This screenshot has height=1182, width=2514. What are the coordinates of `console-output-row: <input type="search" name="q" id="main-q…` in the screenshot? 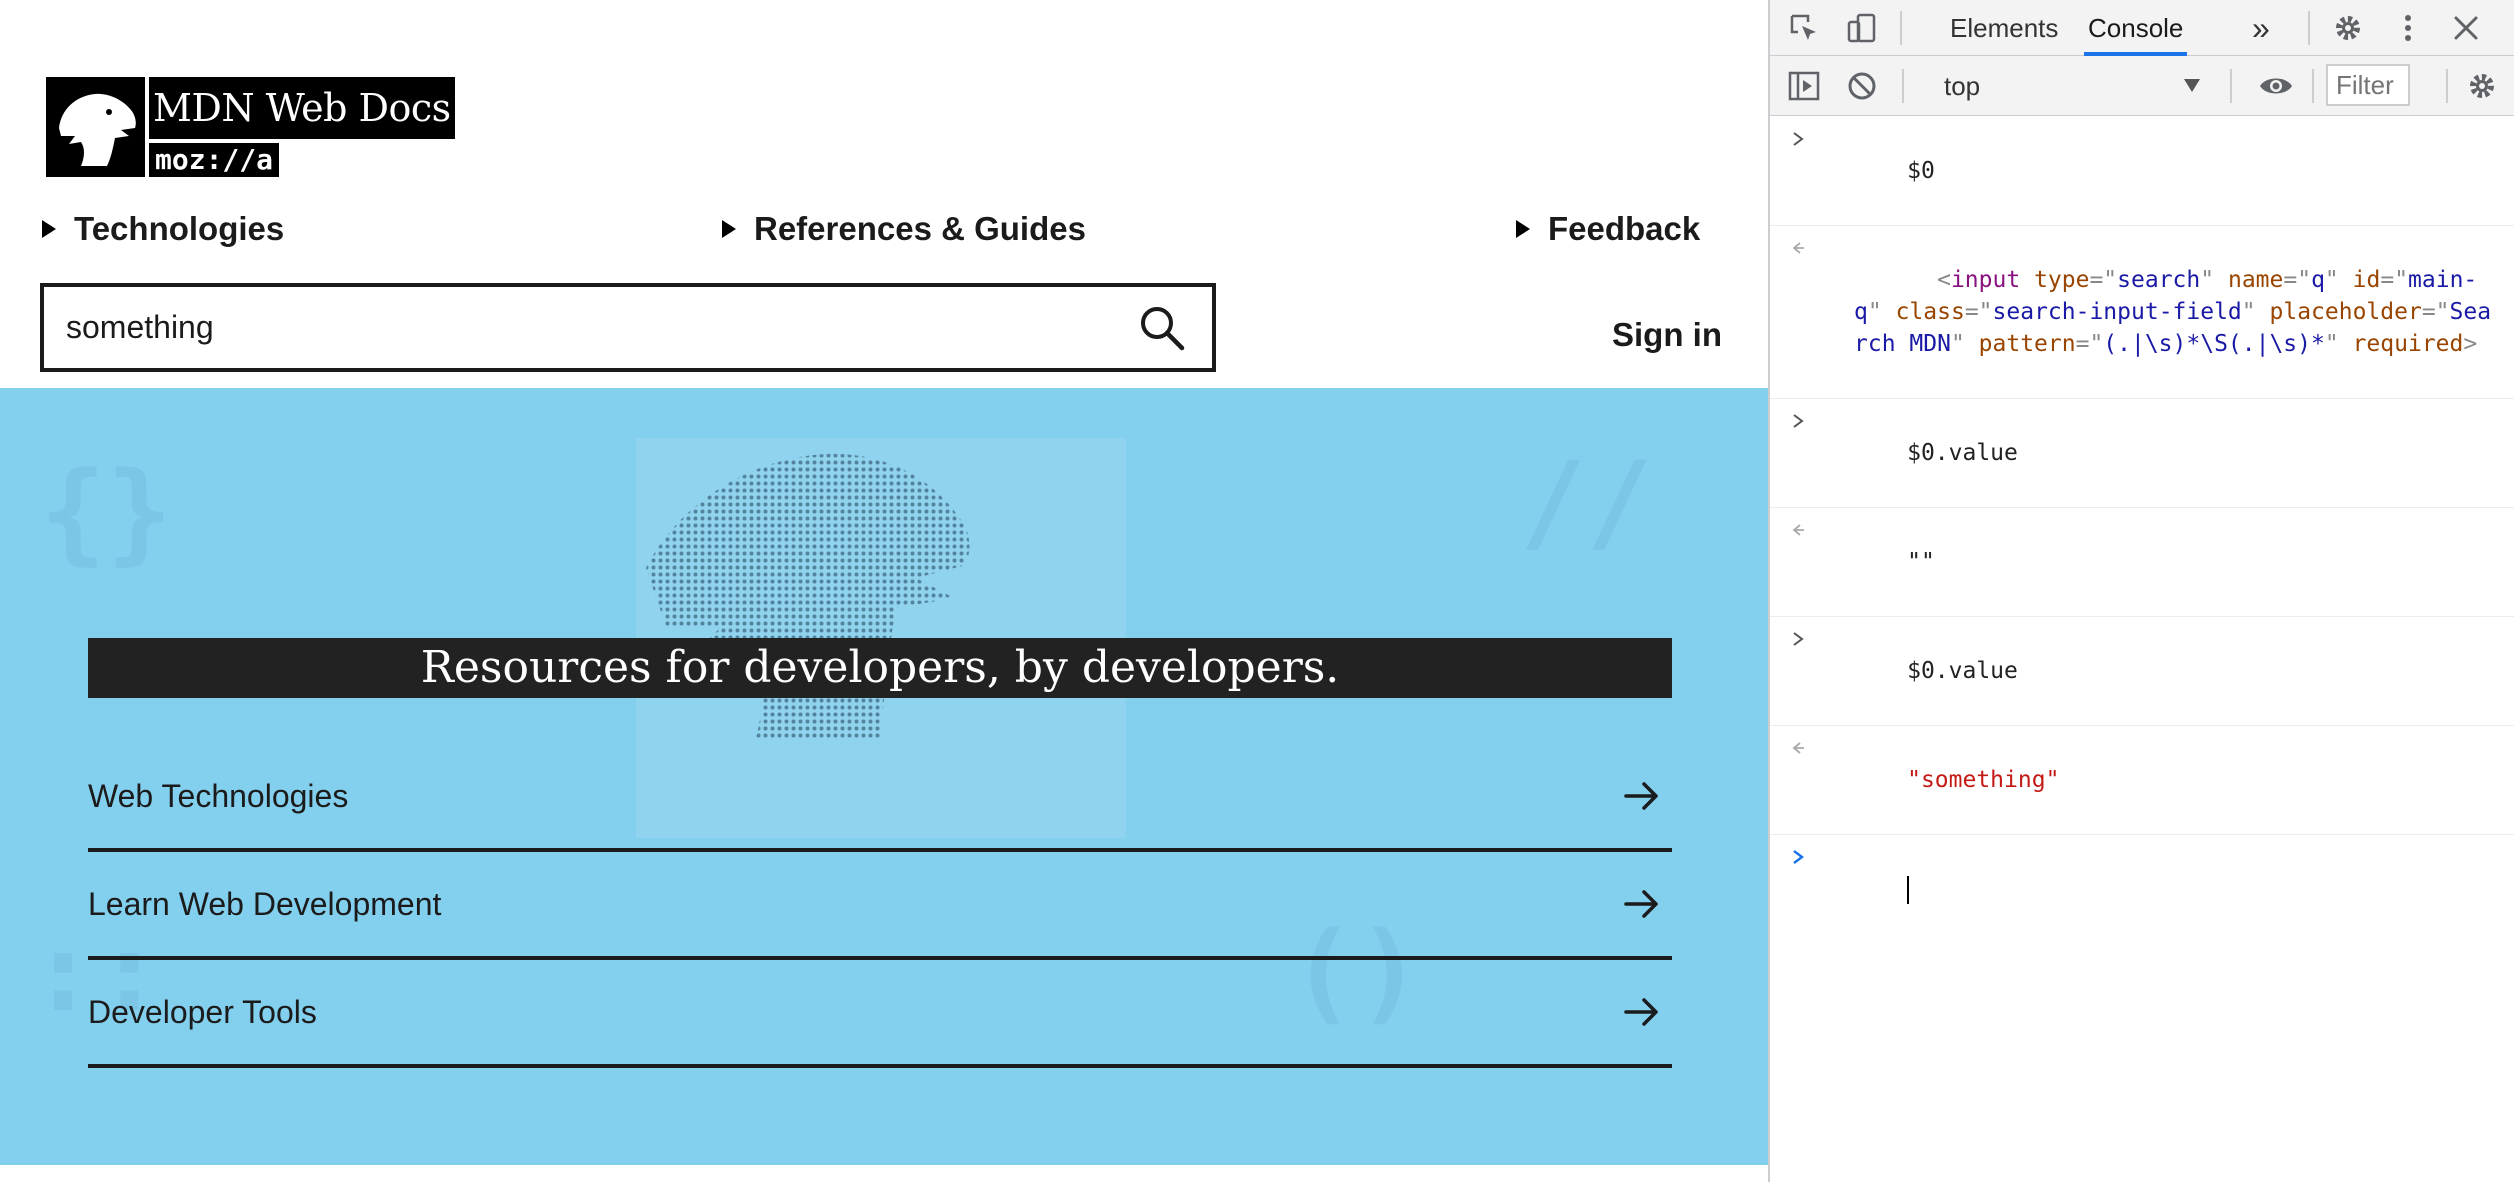 It's located at (2142, 312).